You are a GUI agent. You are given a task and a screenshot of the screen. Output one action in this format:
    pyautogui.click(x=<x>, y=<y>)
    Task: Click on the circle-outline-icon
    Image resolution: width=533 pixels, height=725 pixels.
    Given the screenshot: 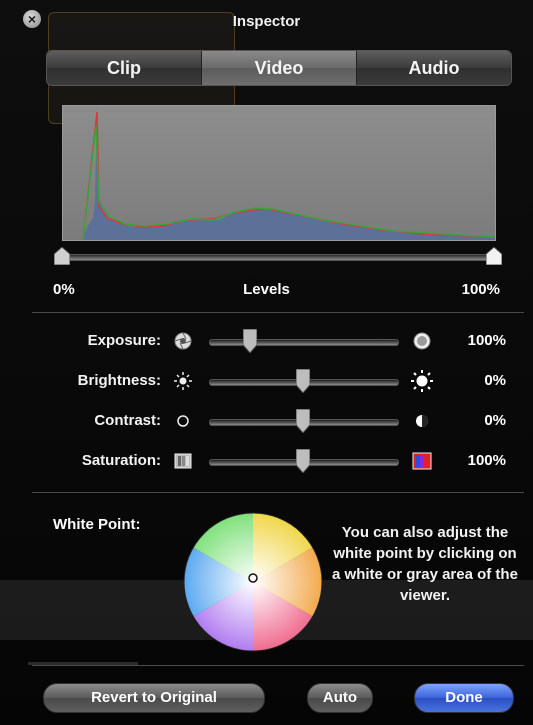 What is the action you would take?
    pyautogui.click(x=183, y=421)
    